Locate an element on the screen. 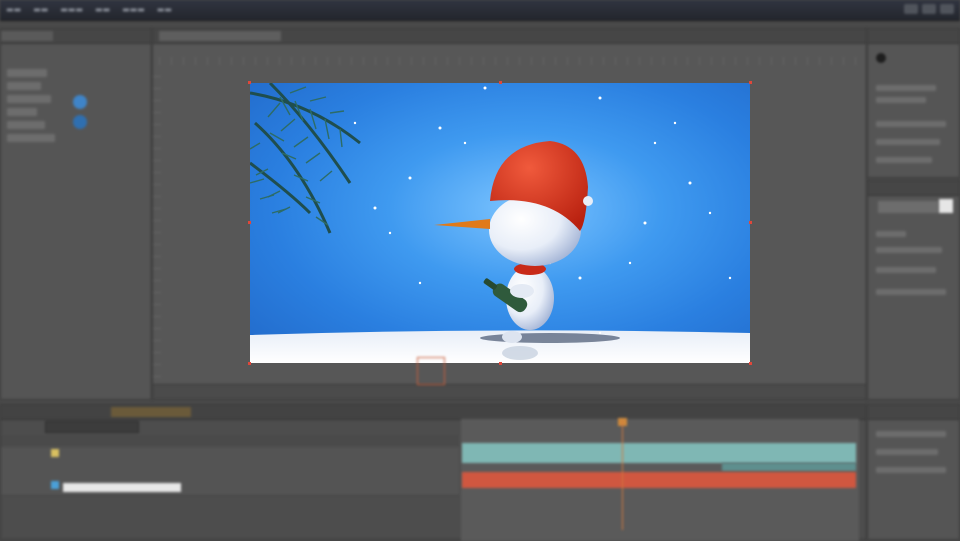  anchor-point-box is located at coordinates (431, 371).